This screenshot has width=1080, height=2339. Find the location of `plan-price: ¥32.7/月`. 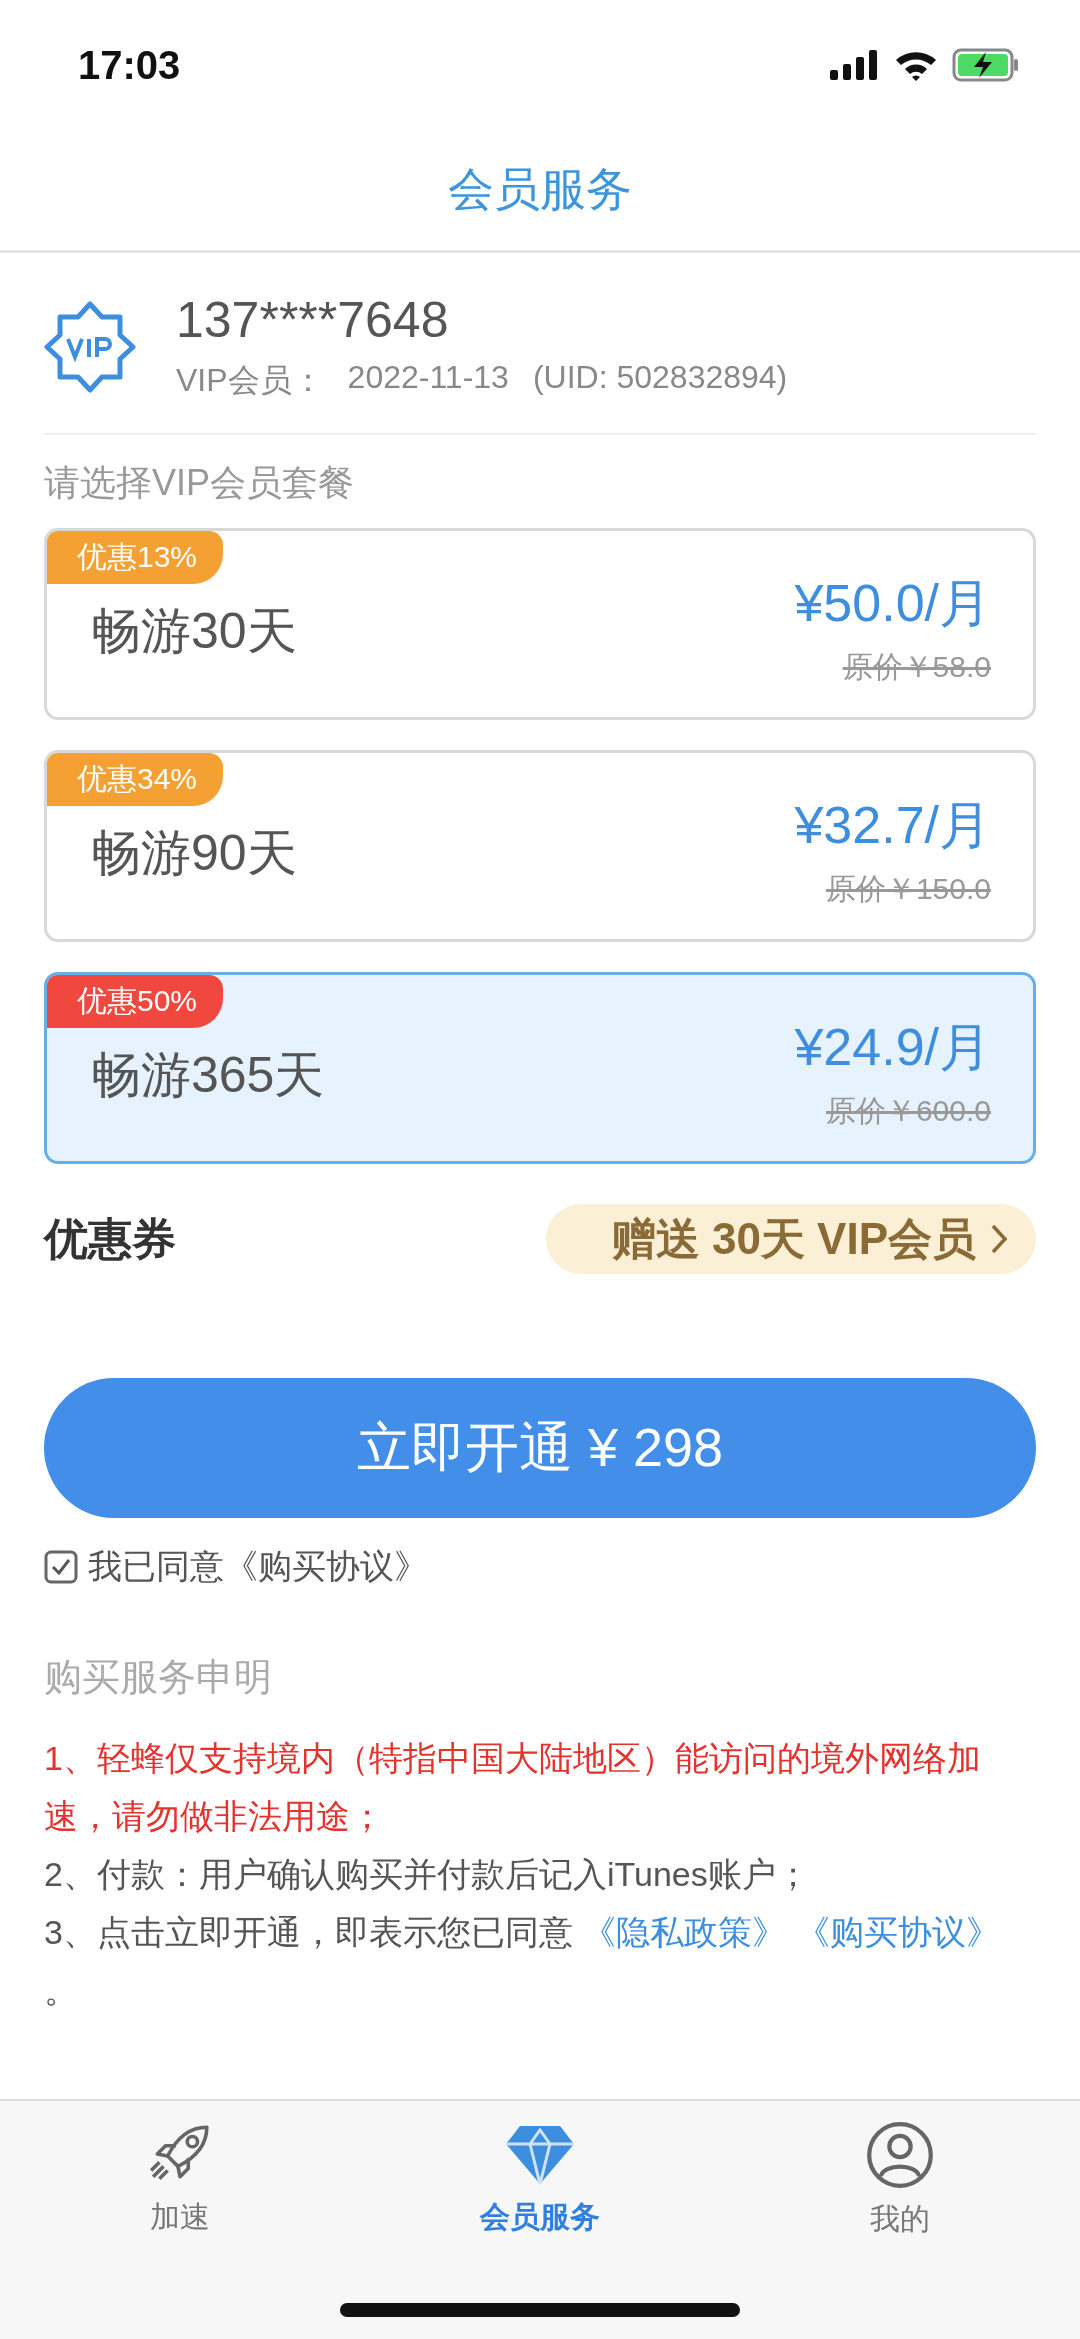

plan-price: ¥32.7/月 is located at coordinates (892, 825).